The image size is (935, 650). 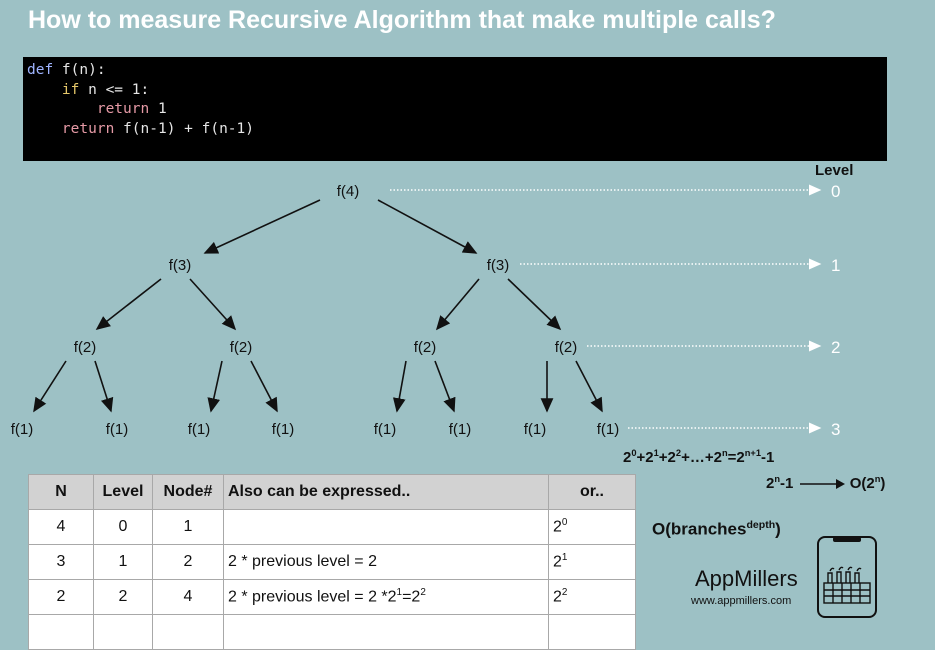 I want to click on phone-factory-logo-icon, so click(x=847, y=577).